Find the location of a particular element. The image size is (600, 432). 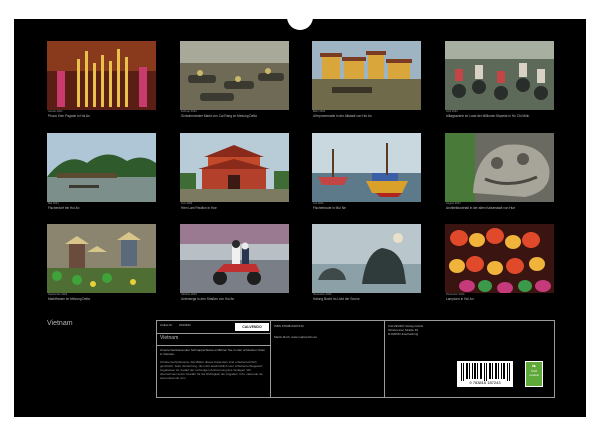

photo-caption: Hien Lam Pavillon in Hue is located at coordinates (199, 208).